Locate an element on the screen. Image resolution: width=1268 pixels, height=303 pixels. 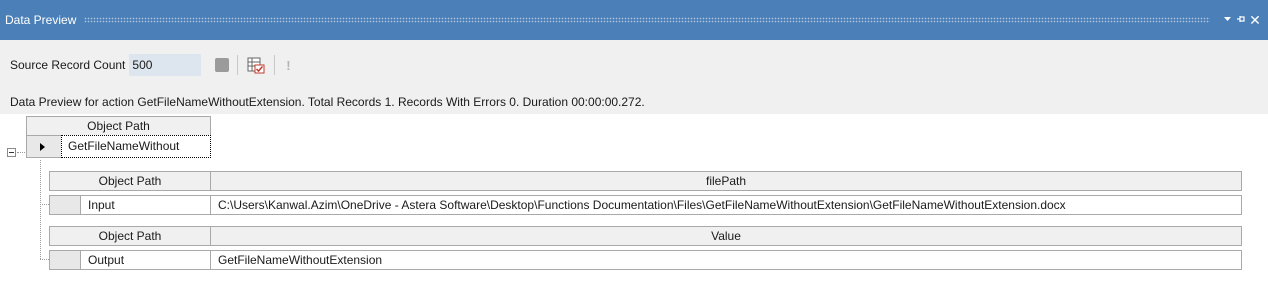
output-row-selector is located at coordinates (64, 260).